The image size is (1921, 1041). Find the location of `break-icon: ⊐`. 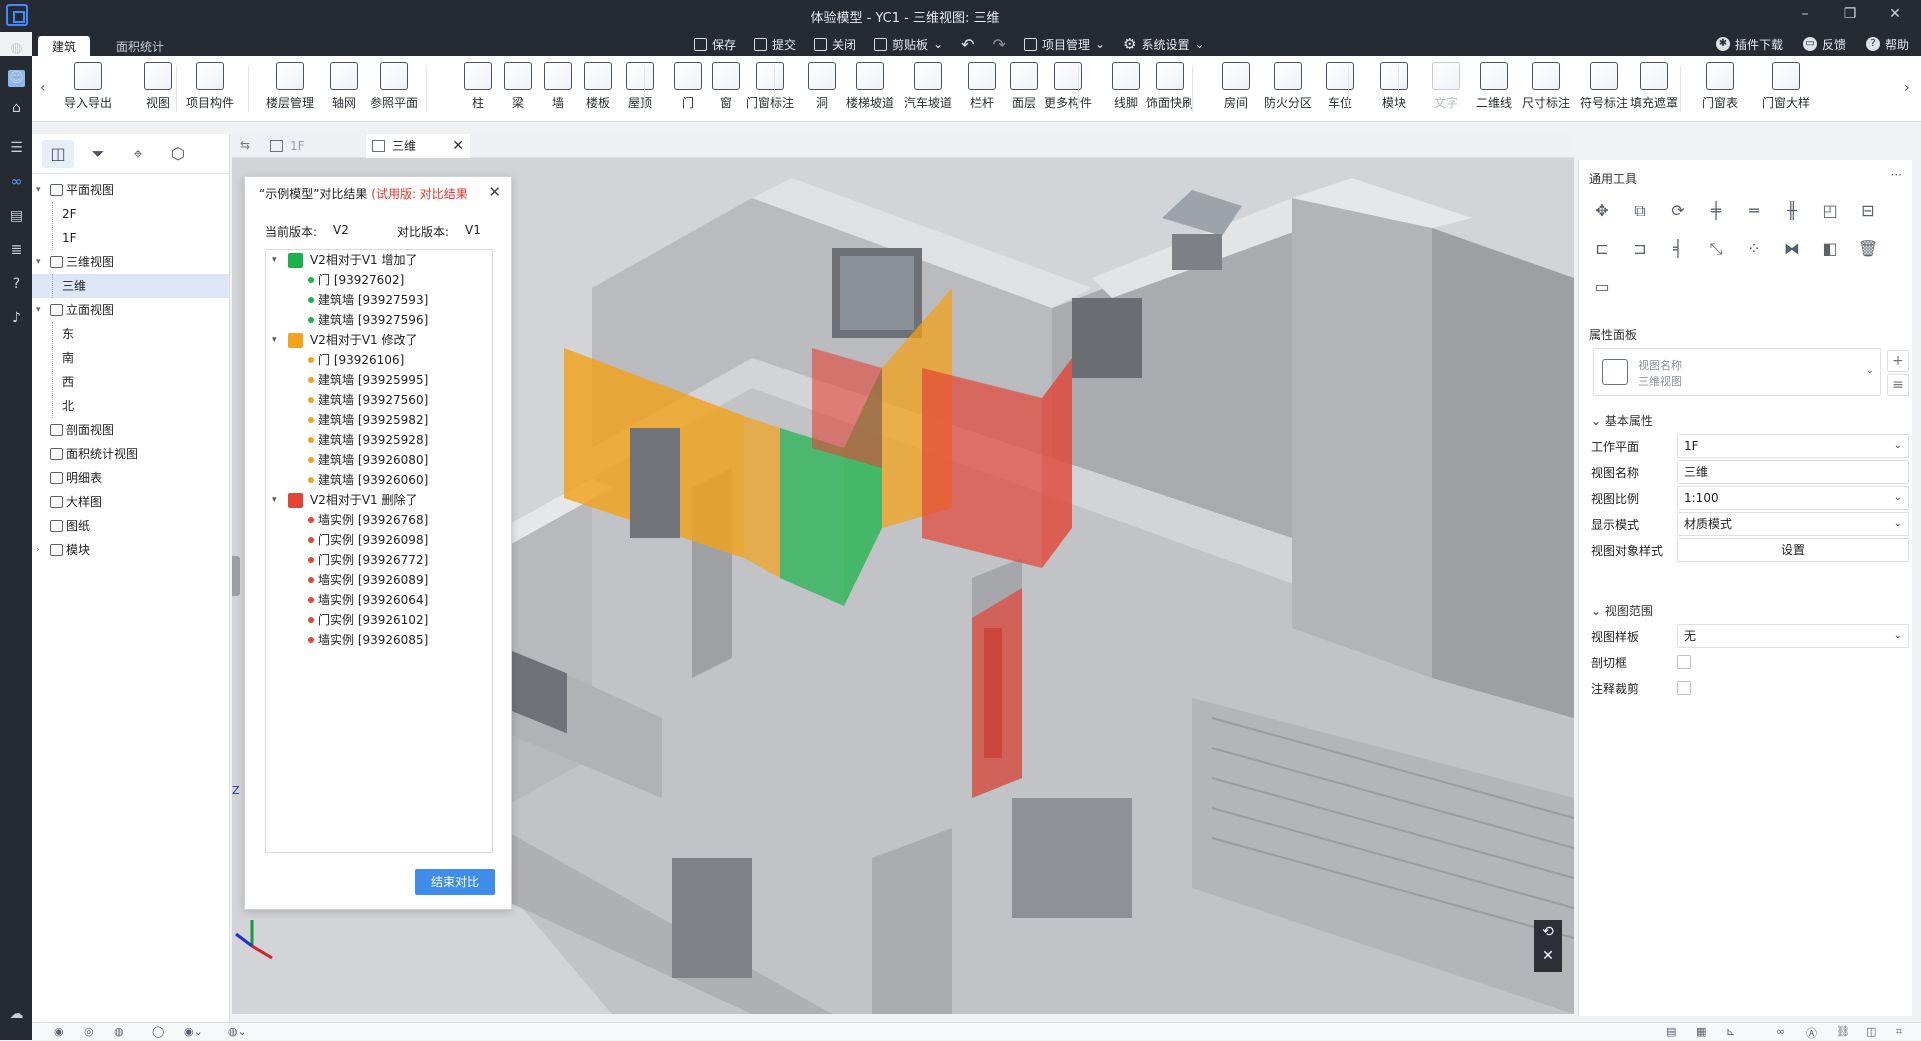

break-icon: ⊐ is located at coordinates (1640, 249).